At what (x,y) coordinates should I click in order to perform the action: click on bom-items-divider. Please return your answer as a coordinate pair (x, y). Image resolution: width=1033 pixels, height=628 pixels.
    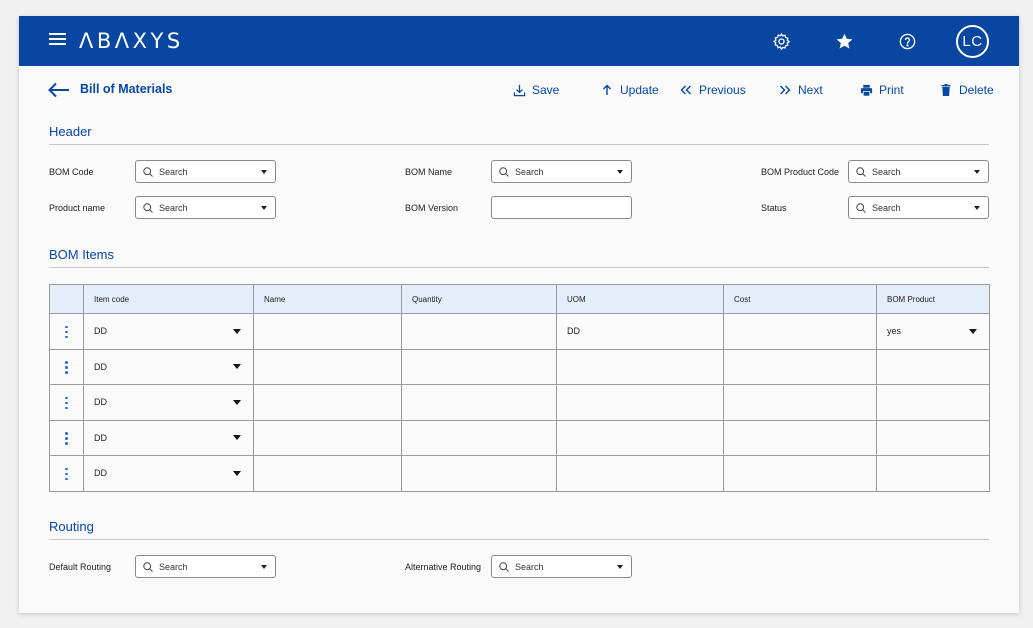
    Looking at the image, I should click on (519, 267).